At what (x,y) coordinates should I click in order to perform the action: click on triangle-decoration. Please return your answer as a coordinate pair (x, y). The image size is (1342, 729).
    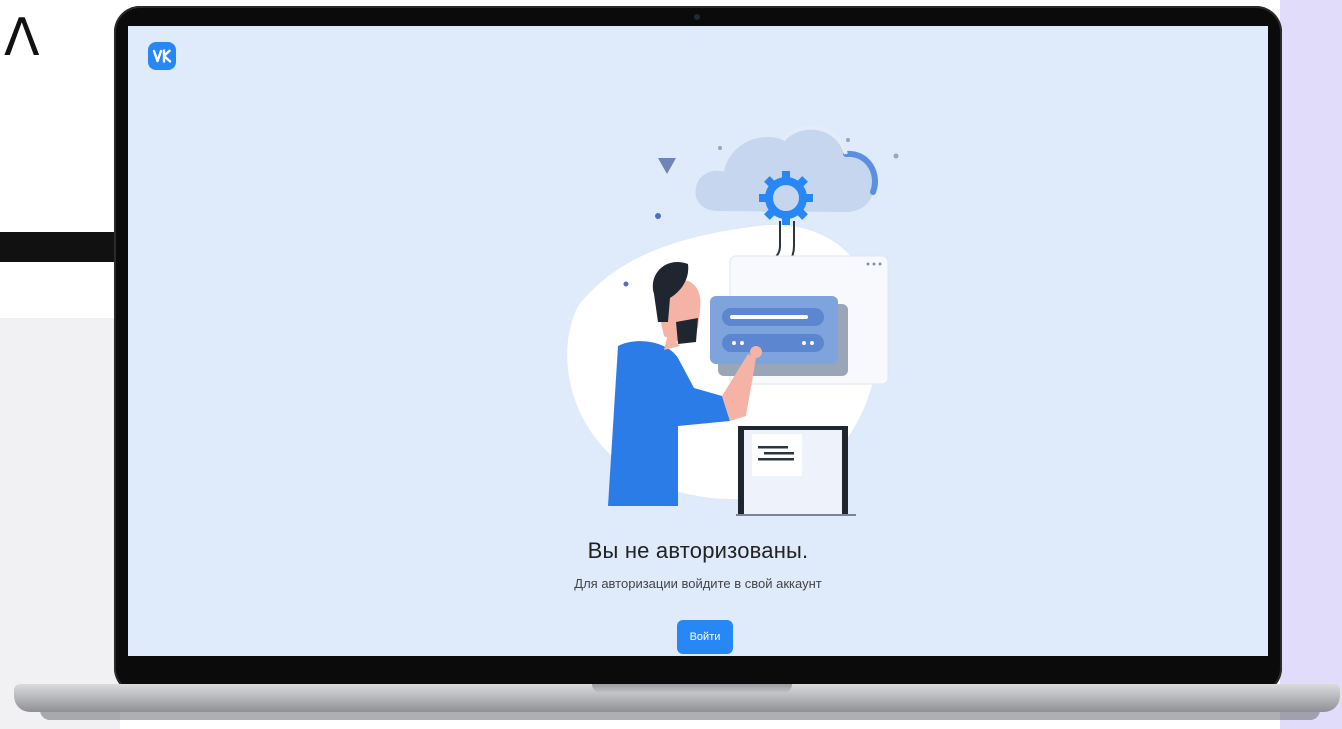
    Looking at the image, I should click on (667, 166).